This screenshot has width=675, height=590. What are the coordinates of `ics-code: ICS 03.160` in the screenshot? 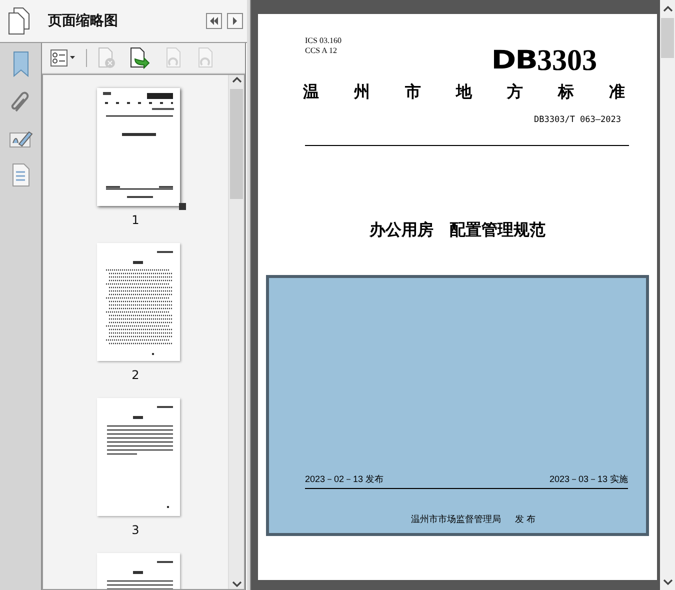 It's located at (323, 41).